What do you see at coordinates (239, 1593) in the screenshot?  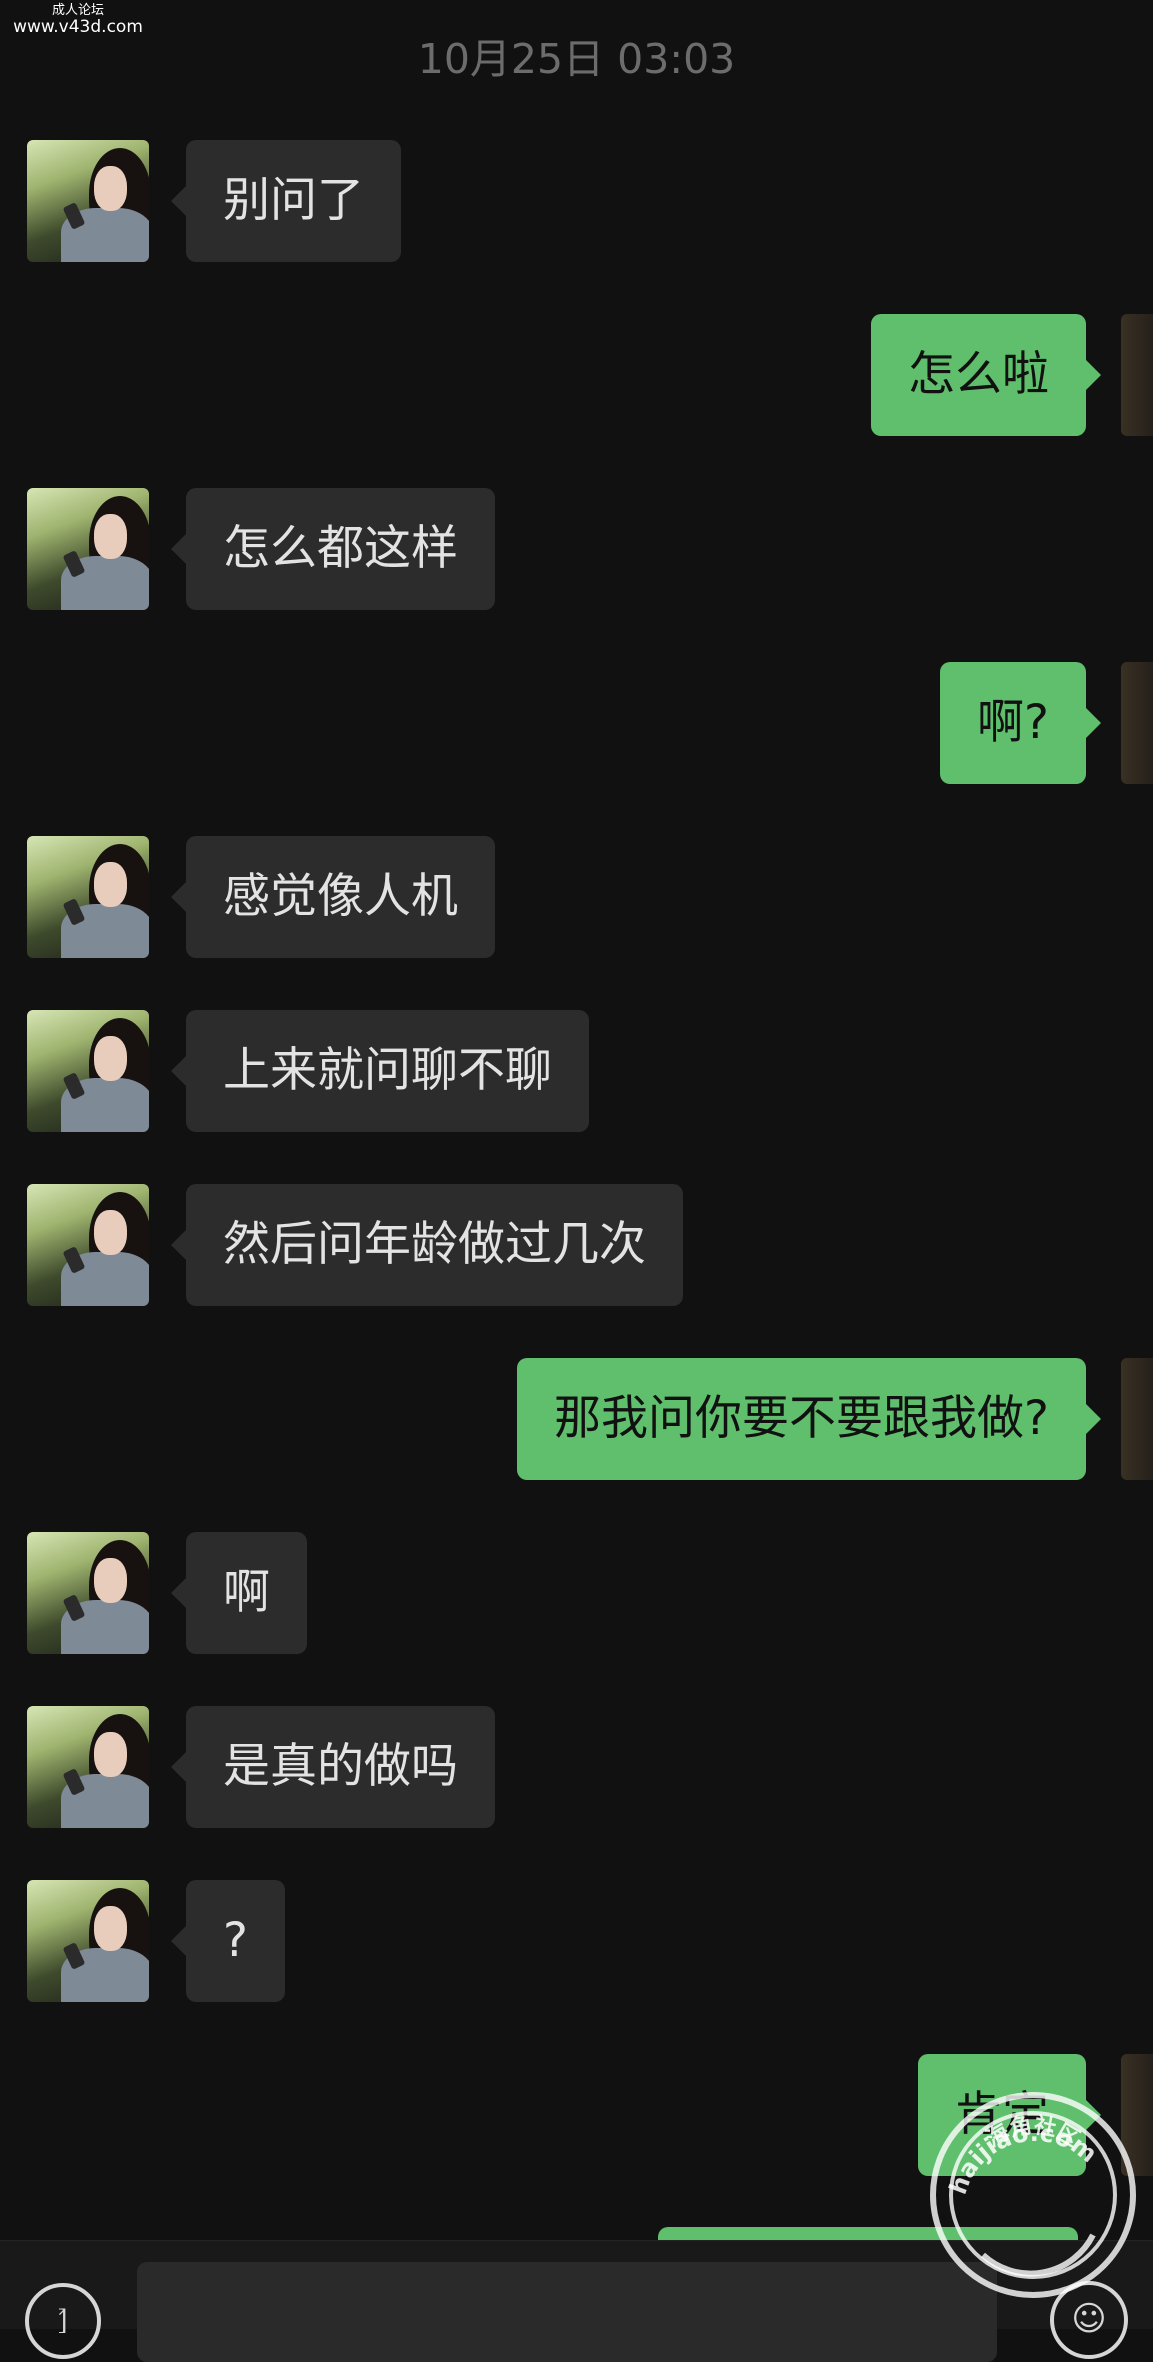 I see `incoming-message-bubble: 啊` at bounding box center [239, 1593].